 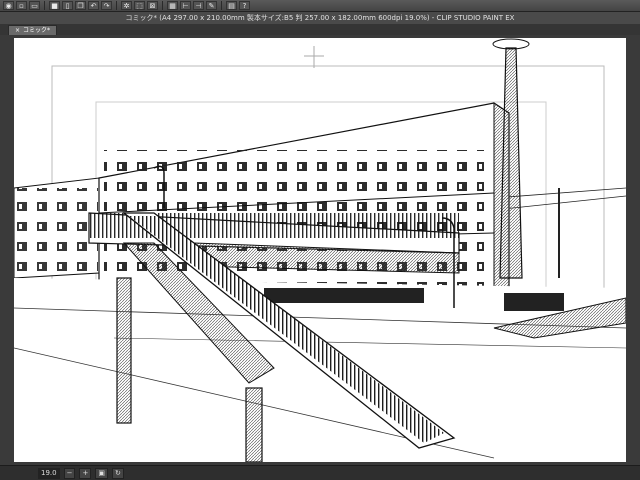 I want to click on save-icon: ■, so click(x=54, y=5).